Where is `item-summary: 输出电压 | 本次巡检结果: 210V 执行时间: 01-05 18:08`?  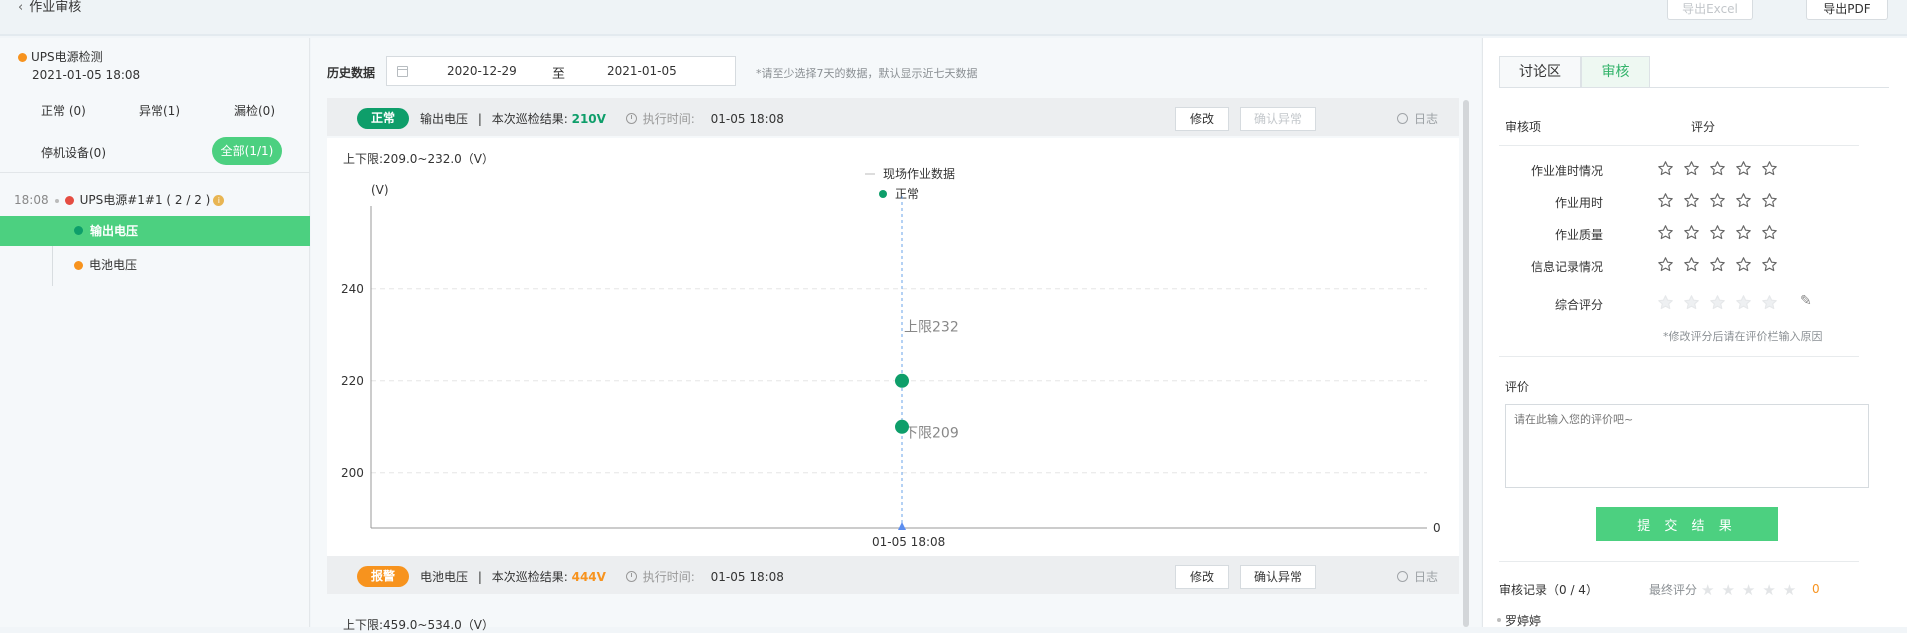 item-summary: 输出电压 | 本次巡检结果: 210V 执行时间: 01-05 18:08 is located at coordinates (602, 119).